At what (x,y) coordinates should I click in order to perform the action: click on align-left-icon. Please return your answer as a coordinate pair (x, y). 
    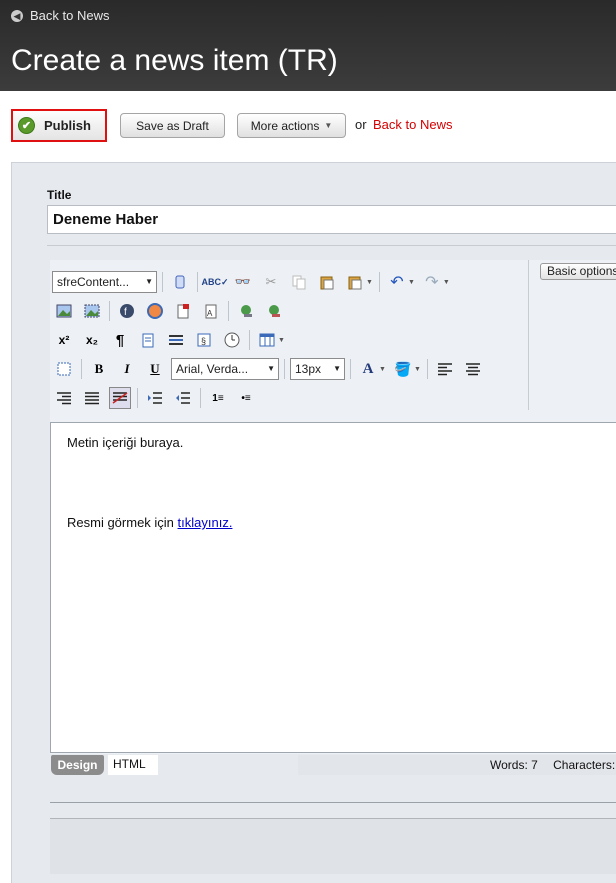
    Looking at the image, I should click on (445, 369).